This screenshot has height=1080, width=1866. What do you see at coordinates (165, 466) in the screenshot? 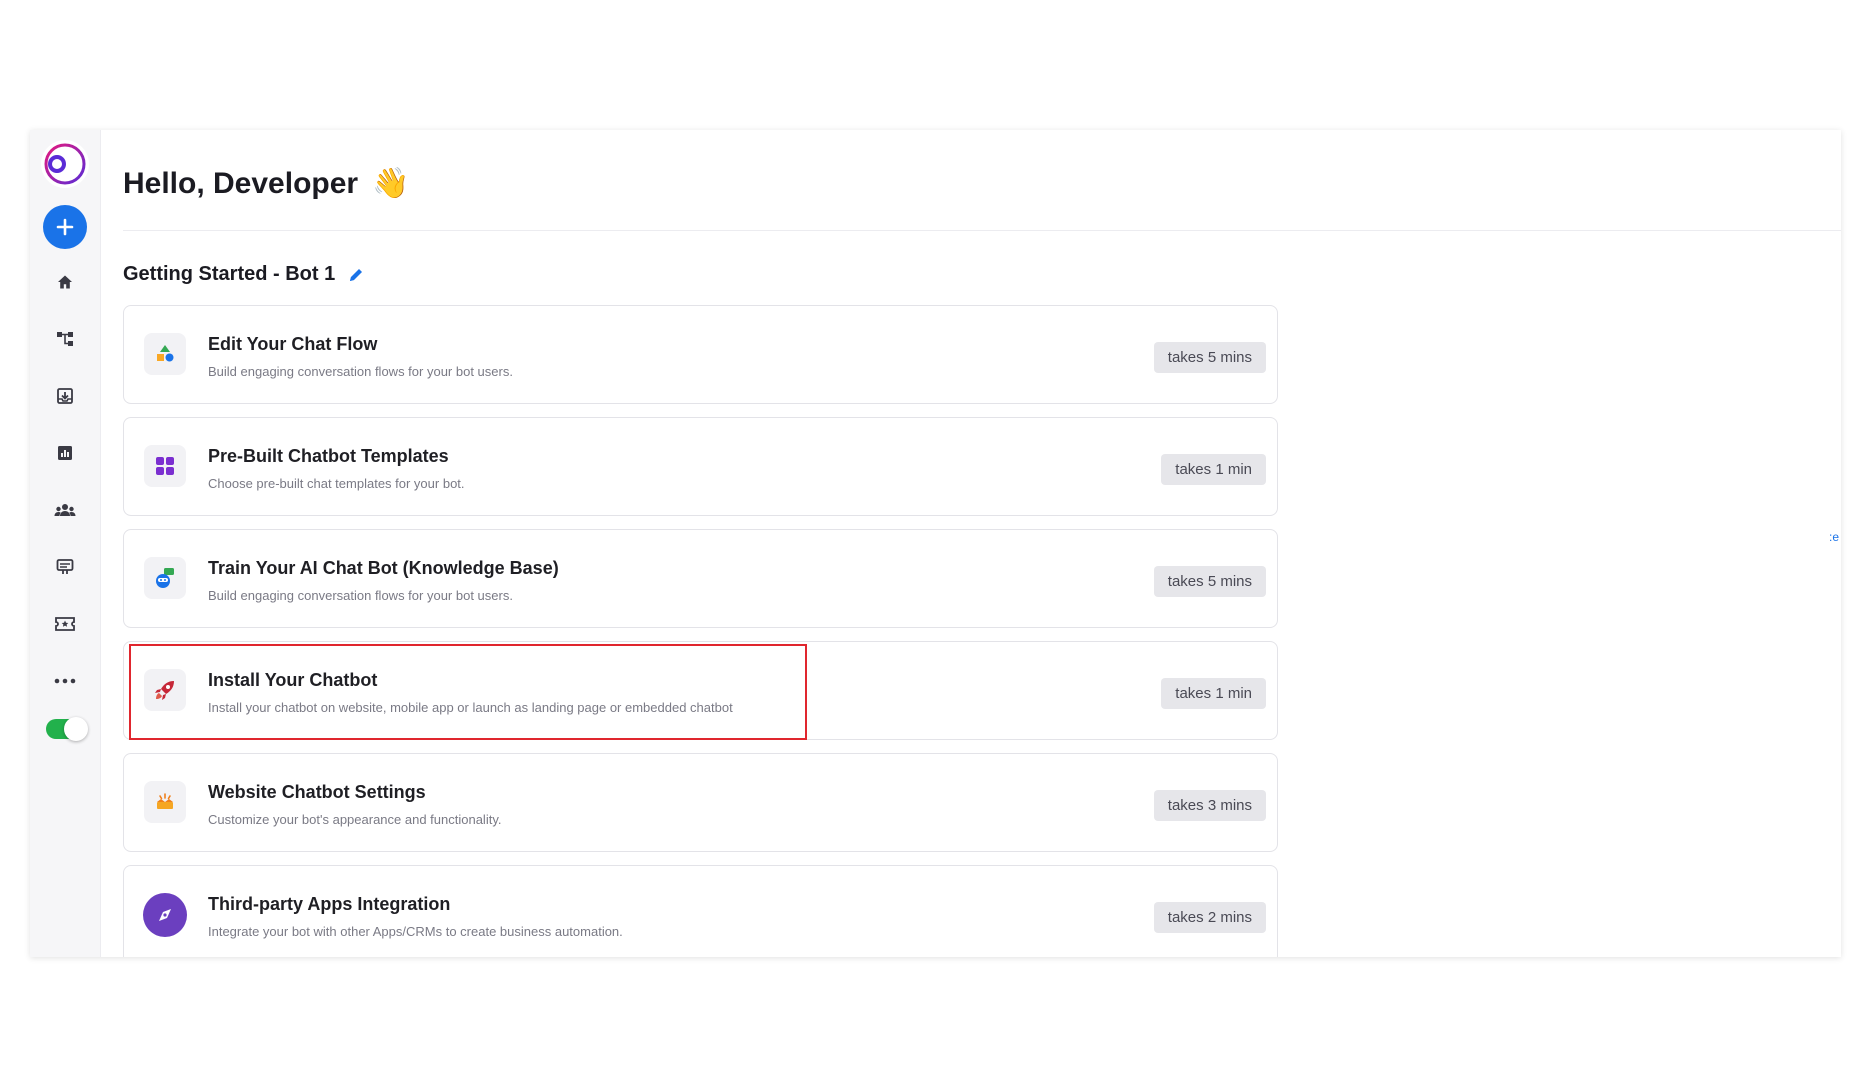
I see `grid-icon` at bounding box center [165, 466].